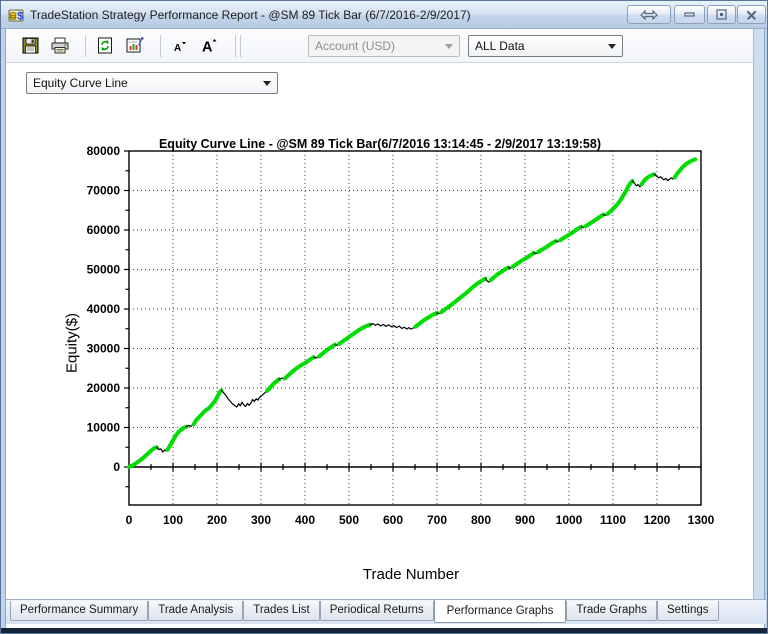 This screenshot has height=634, width=768. What do you see at coordinates (173, 520) in the screenshot?
I see `svg-text: 100` at bounding box center [173, 520].